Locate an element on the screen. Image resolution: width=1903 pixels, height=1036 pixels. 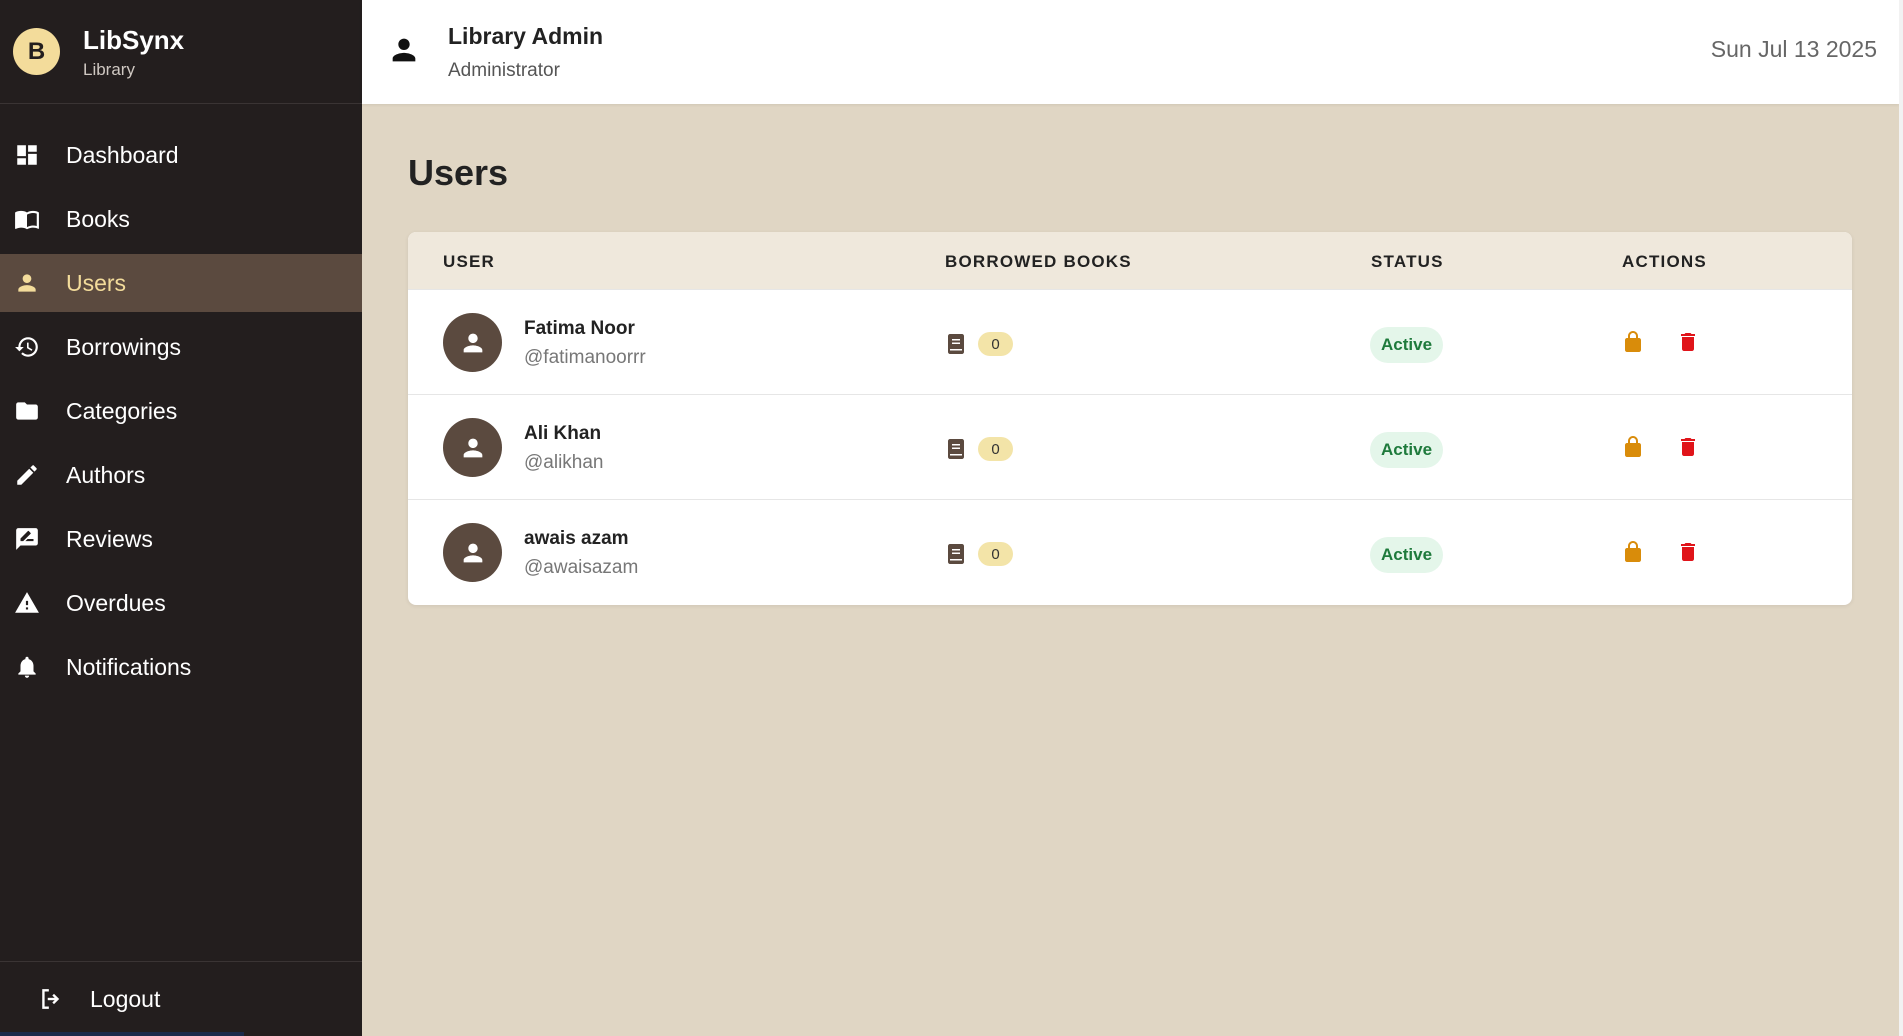
dashboard-icon is located at coordinates (27, 155).